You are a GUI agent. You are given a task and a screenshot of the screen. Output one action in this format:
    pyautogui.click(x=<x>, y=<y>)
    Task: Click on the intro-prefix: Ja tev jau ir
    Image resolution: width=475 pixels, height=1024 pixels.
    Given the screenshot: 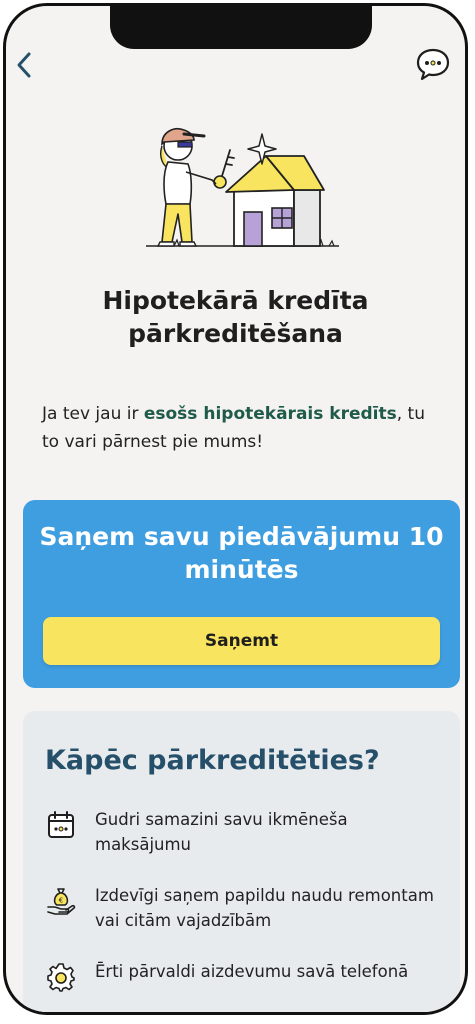 What is the action you would take?
    pyautogui.click(x=93, y=414)
    